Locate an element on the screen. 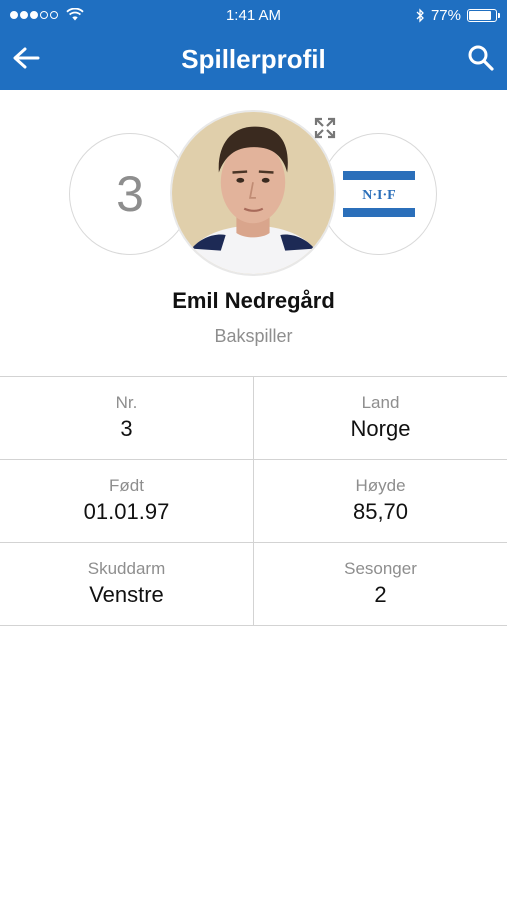 The image size is (507, 900). stat-value: Norge is located at coordinates (380, 428).